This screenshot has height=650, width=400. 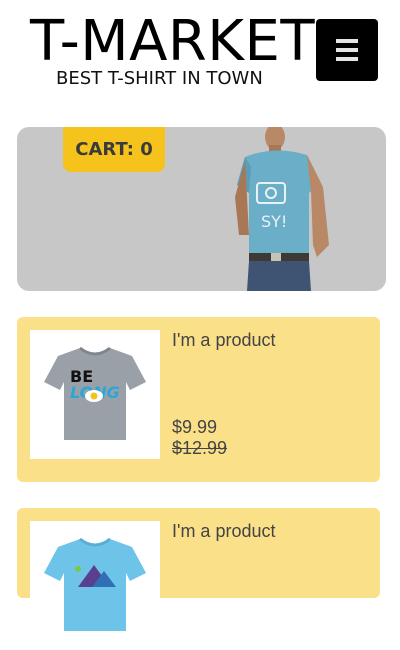 I want to click on hamburger-menu-icon, so click(x=347, y=50).